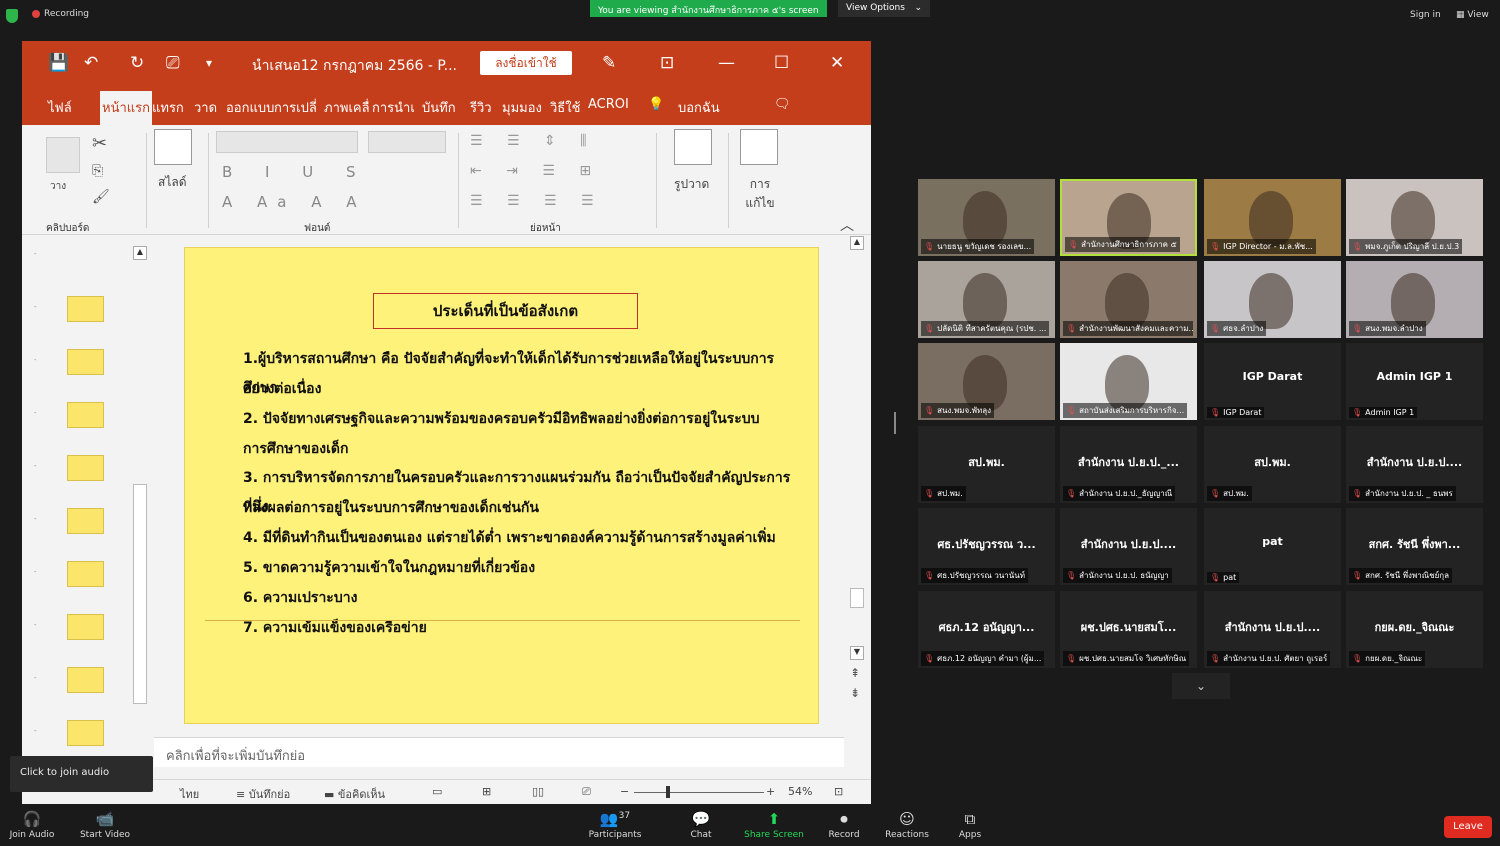 This screenshot has width=1500, height=846. I want to click on participant-tile: 🎙 ศธจ.ลำปาง, so click(1272, 299).